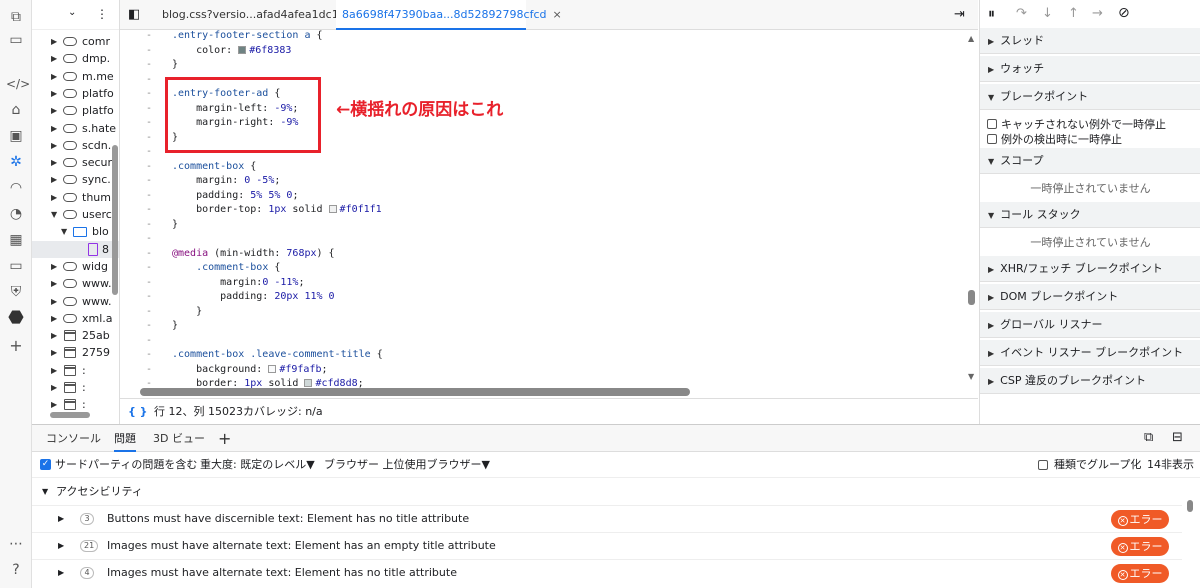  What do you see at coordinates (992, 124) in the screenshot?
I see `checkbox-box` at bounding box center [992, 124].